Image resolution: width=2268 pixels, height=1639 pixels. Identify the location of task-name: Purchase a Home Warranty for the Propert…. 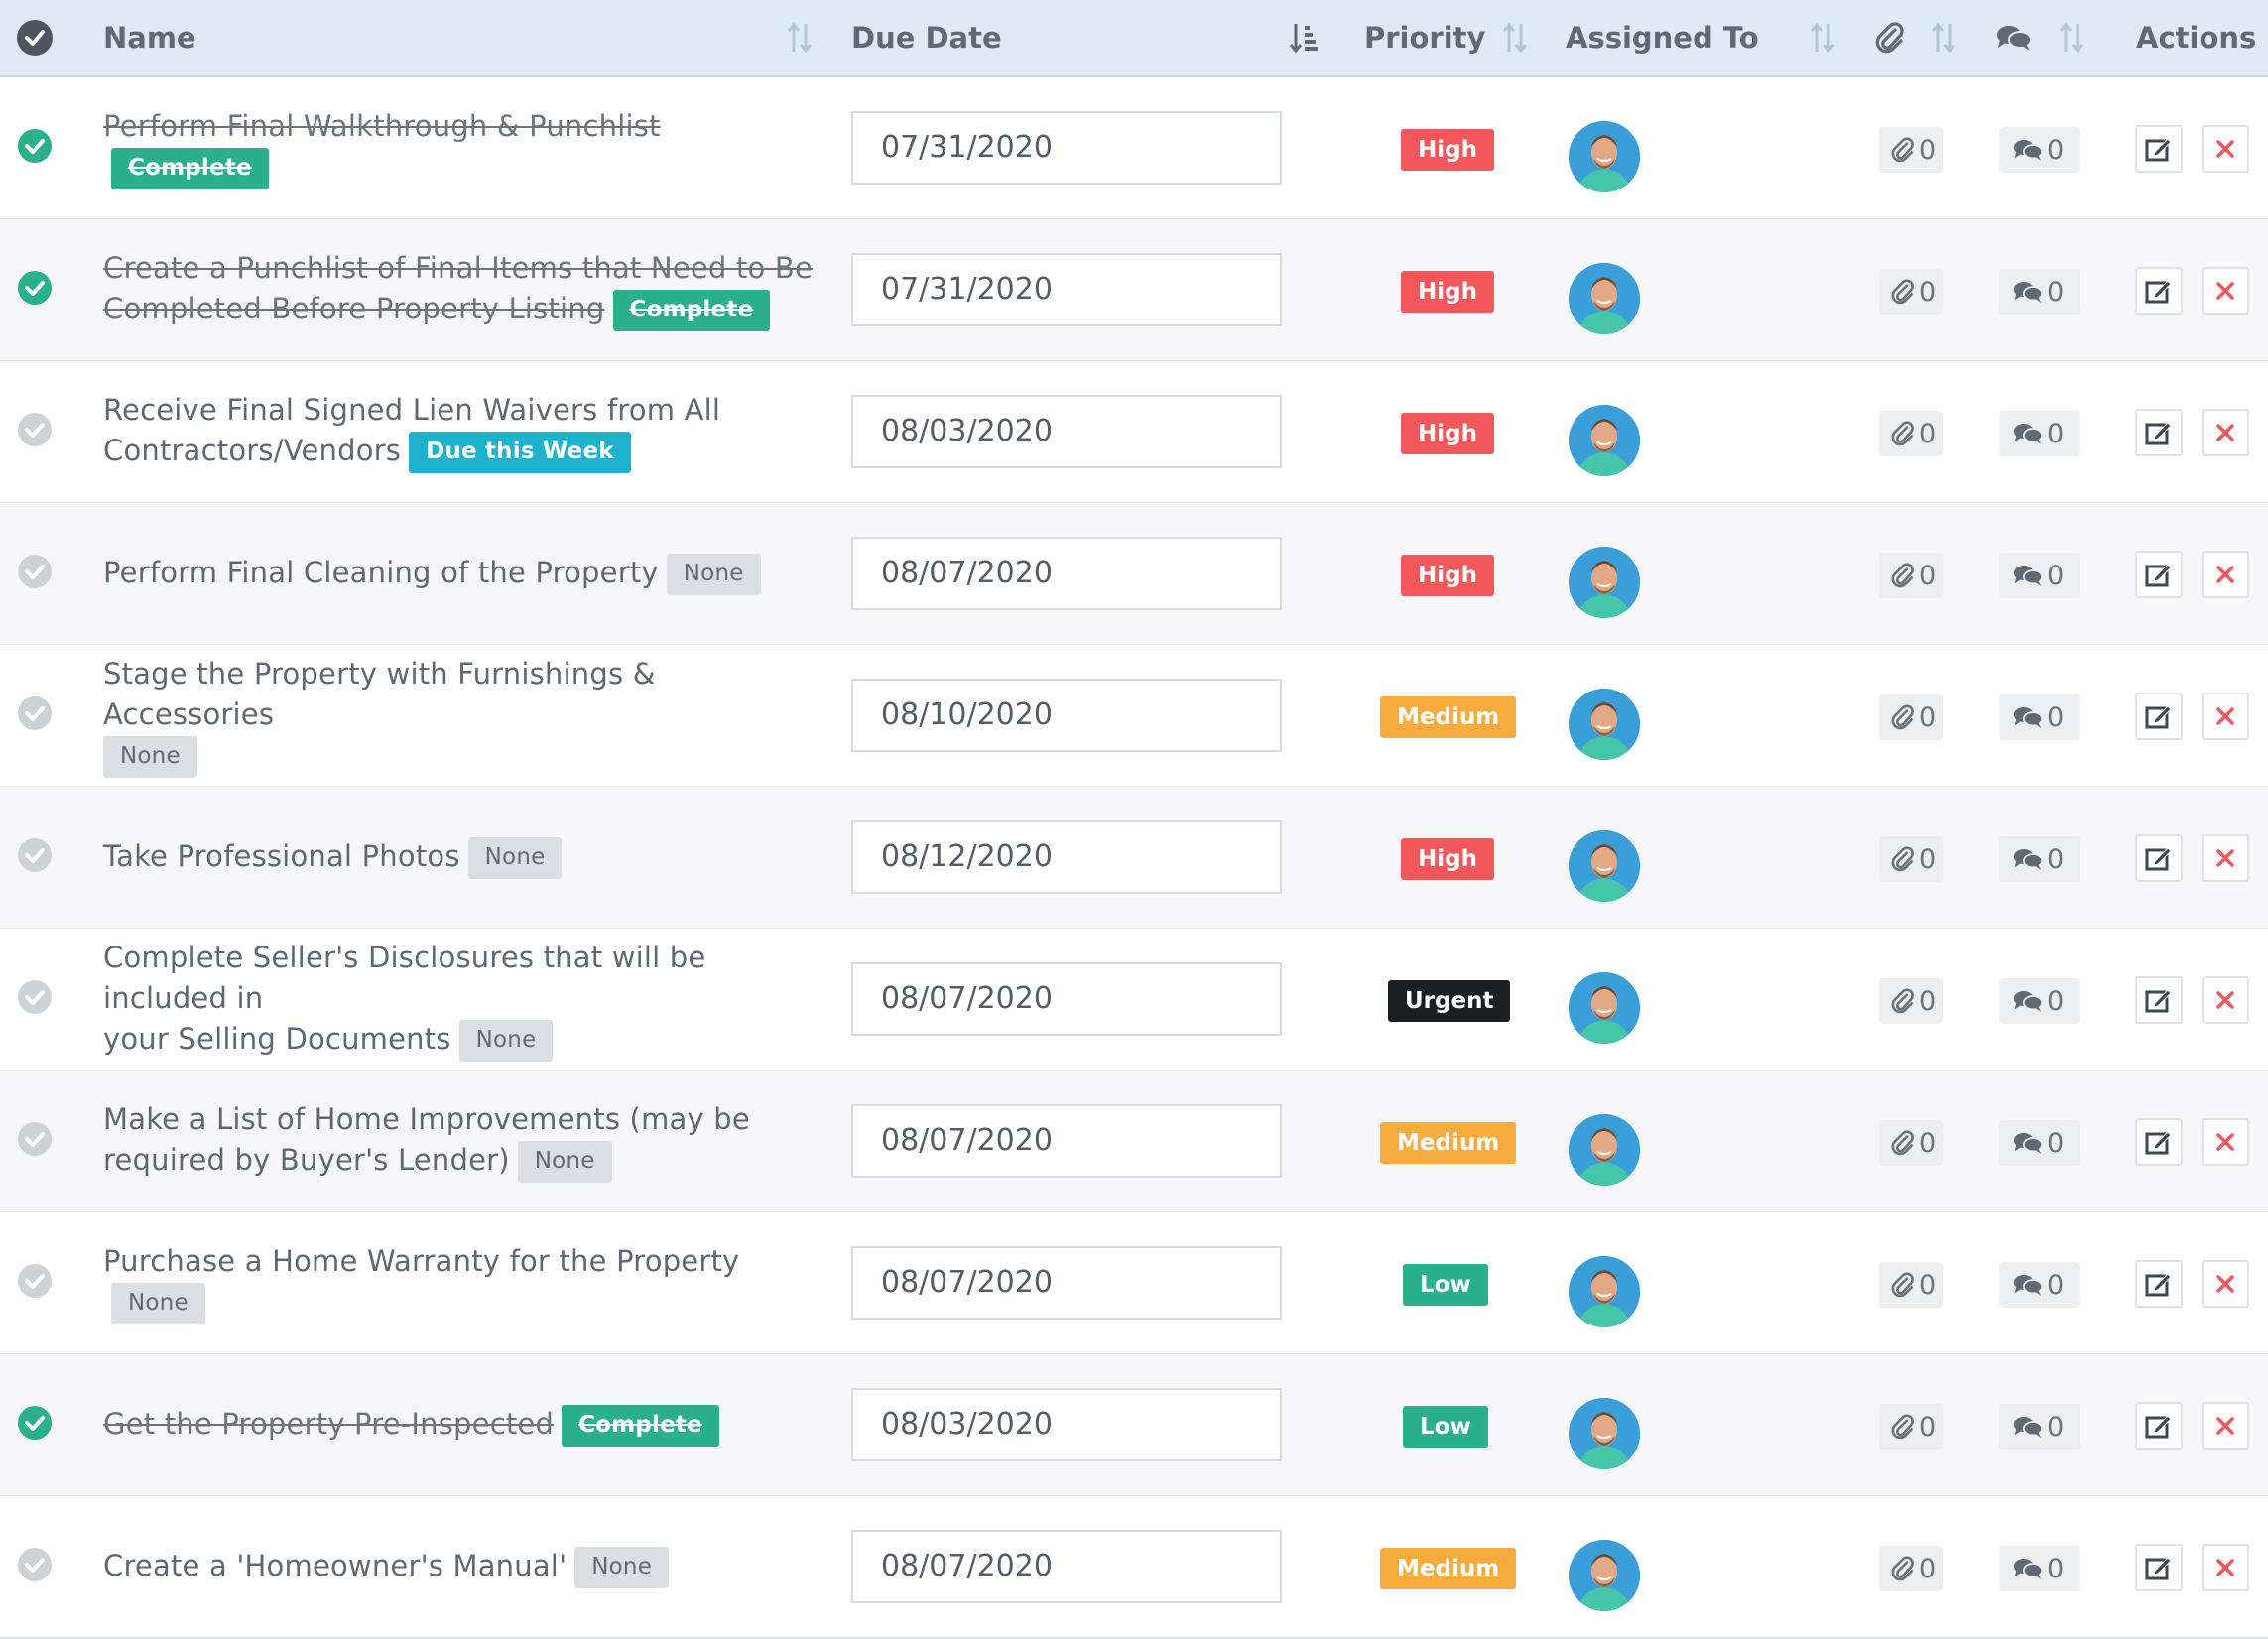
(460, 1282).